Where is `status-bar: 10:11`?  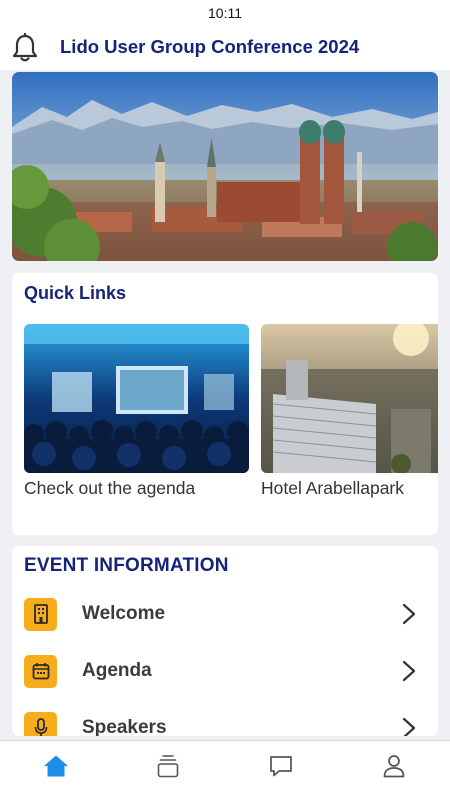
status-bar: 10:11 is located at coordinates (225, 13).